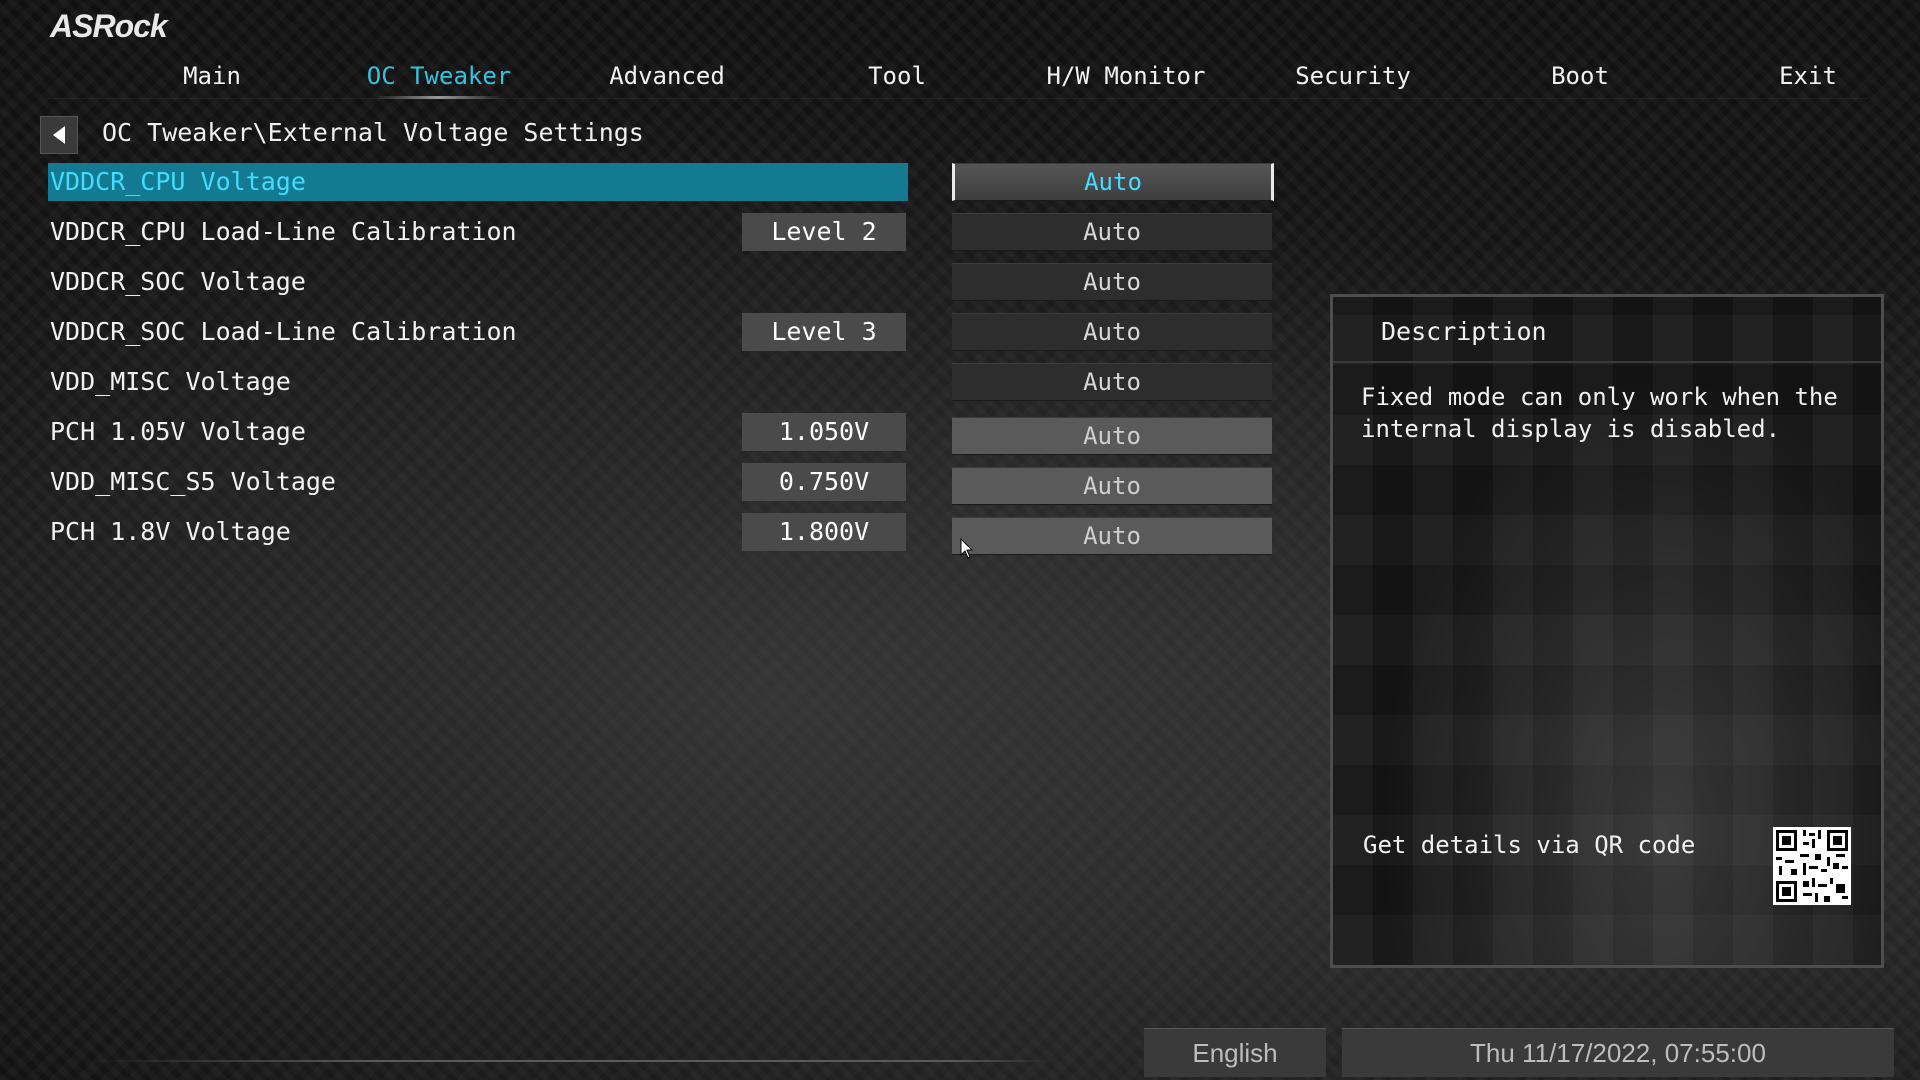 The width and height of the screenshot is (1920, 1080). I want to click on setting-row-vdd-misc-s5-voltage: VDD_MISC_S5 Voltage 0.750V Auto, so click(663, 484).